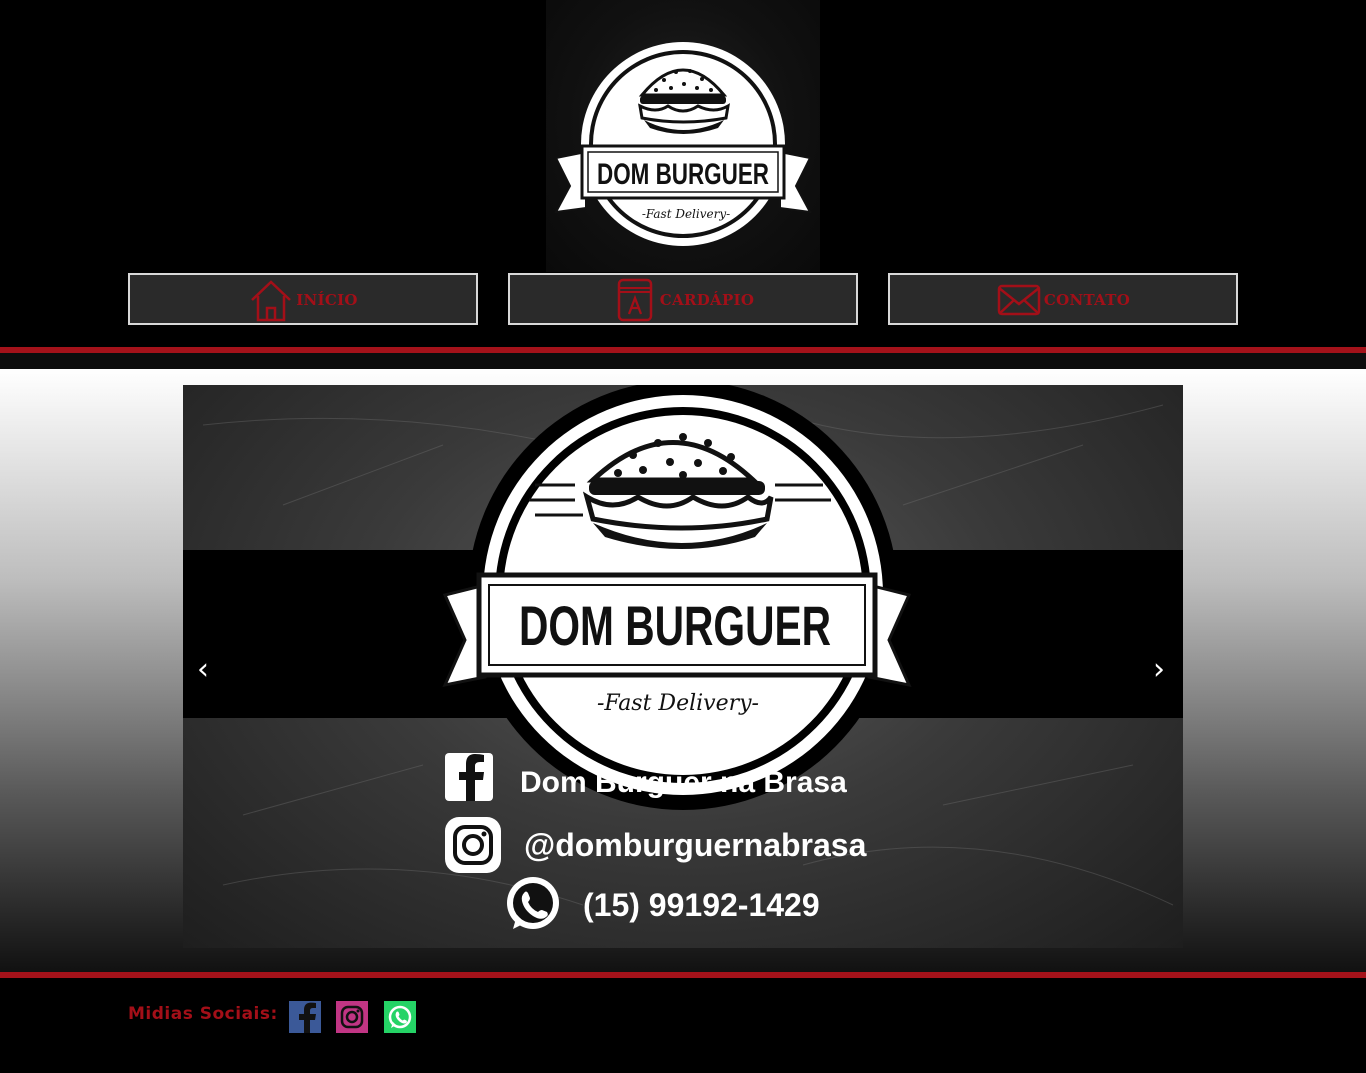 This screenshot has width=1366, height=1073. Describe the element at coordinates (352, 1017) in the screenshot. I see `instagram-icon` at that location.